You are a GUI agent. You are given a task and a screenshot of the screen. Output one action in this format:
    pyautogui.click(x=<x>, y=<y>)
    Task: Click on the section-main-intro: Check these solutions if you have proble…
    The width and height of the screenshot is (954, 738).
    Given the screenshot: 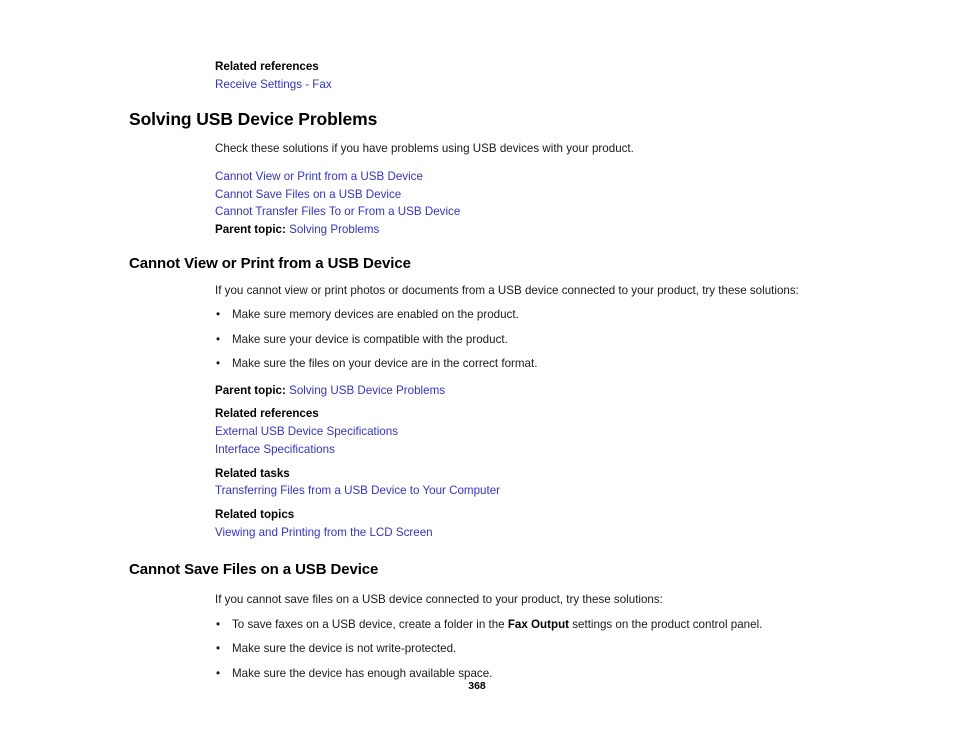 What is the action you would take?
    pyautogui.click(x=424, y=149)
    